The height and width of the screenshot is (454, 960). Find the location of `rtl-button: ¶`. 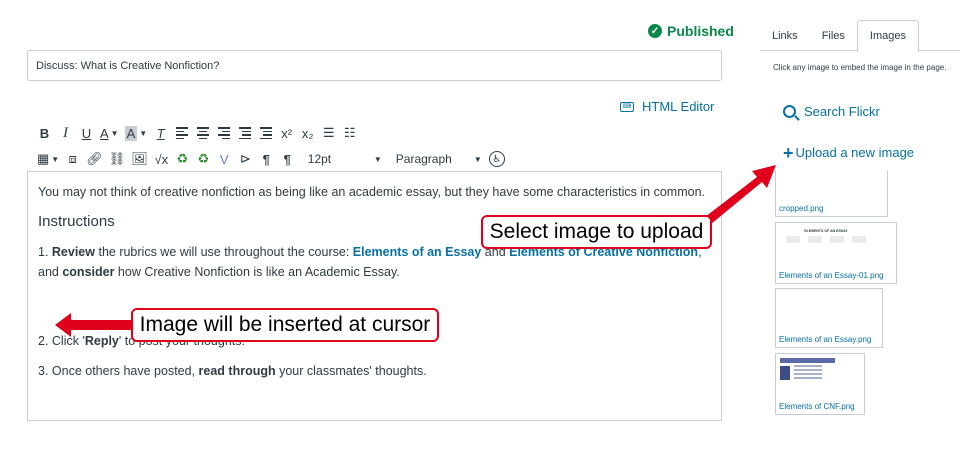

rtl-button: ¶ is located at coordinates (287, 159).